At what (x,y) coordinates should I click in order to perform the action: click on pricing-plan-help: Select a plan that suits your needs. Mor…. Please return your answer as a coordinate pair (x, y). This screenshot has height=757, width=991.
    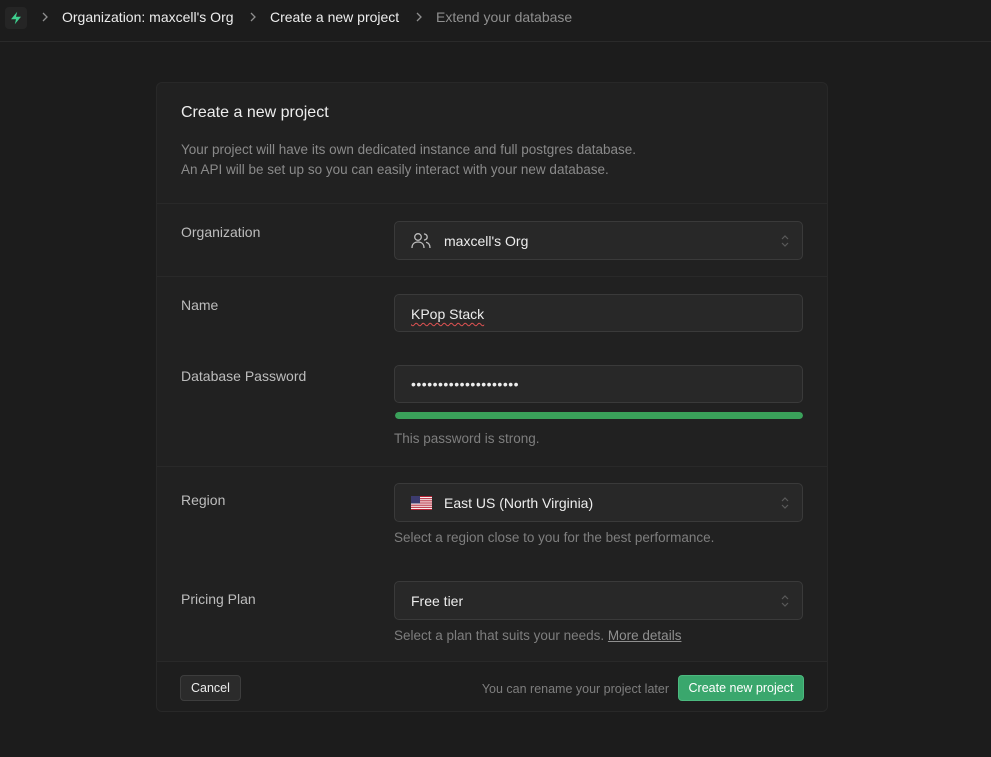
    Looking at the image, I should click on (537, 635).